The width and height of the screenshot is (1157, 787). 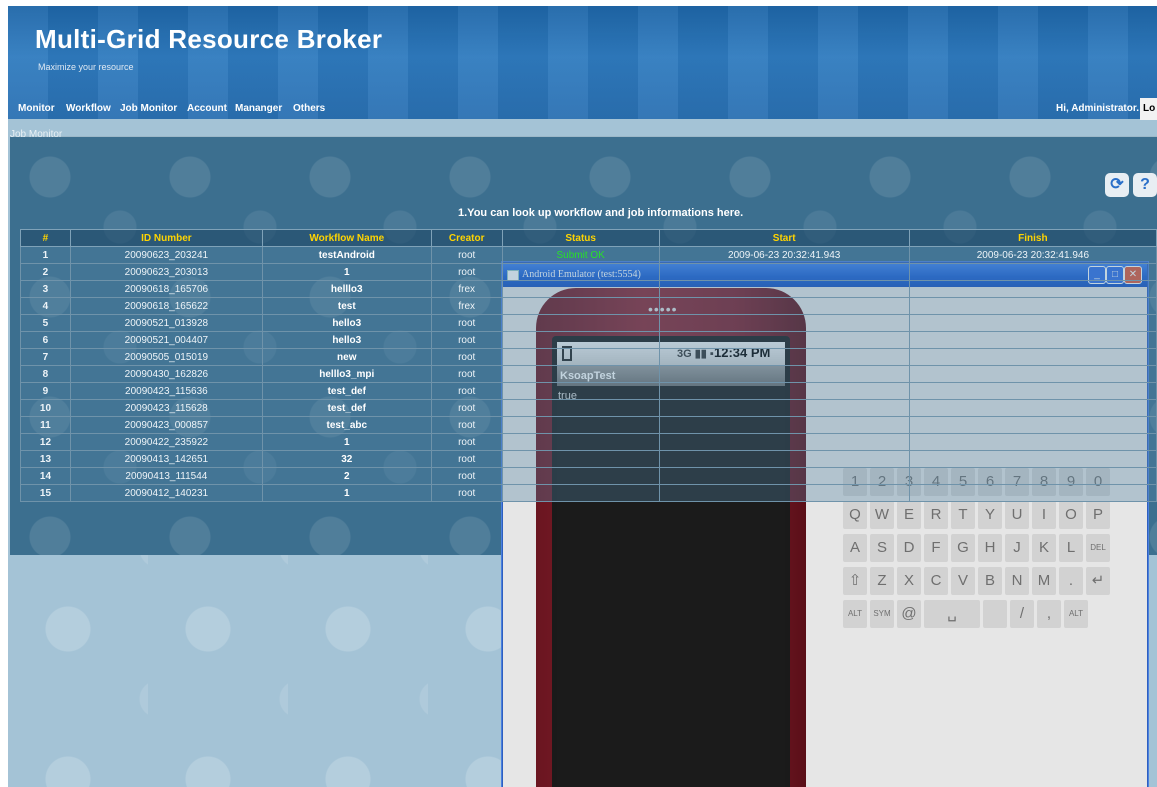 I want to click on cell-number: 4, so click(x=45, y=306).